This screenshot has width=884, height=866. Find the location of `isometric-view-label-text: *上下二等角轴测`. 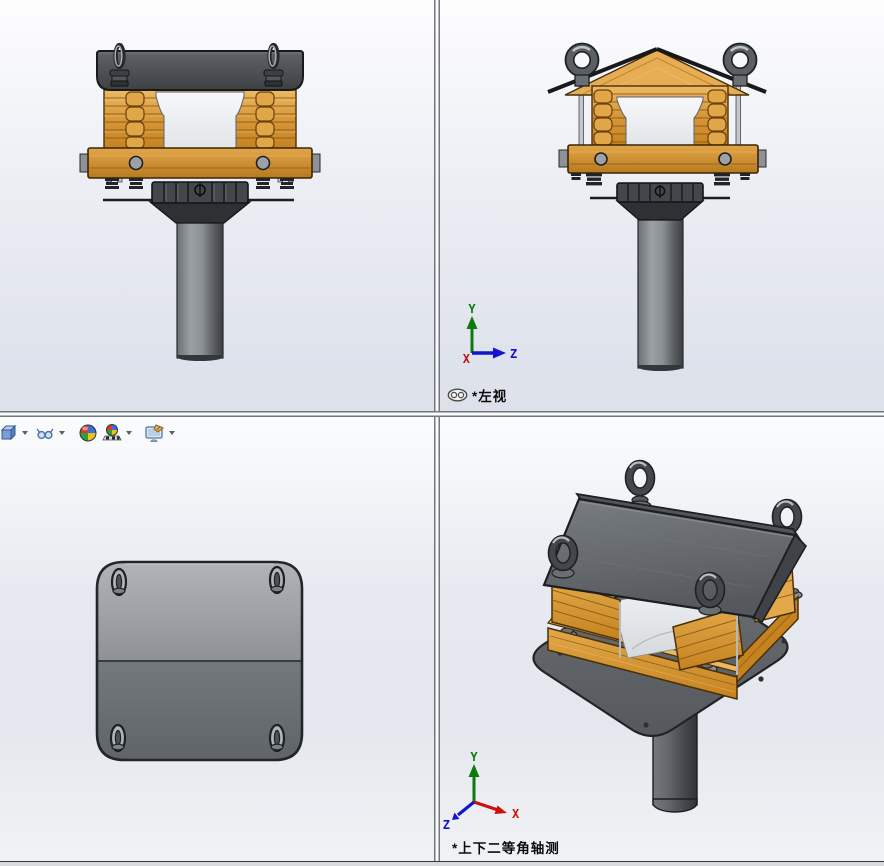

isometric-view-label-text: *上下二等角轴测 is located at coordinates (506, 848).